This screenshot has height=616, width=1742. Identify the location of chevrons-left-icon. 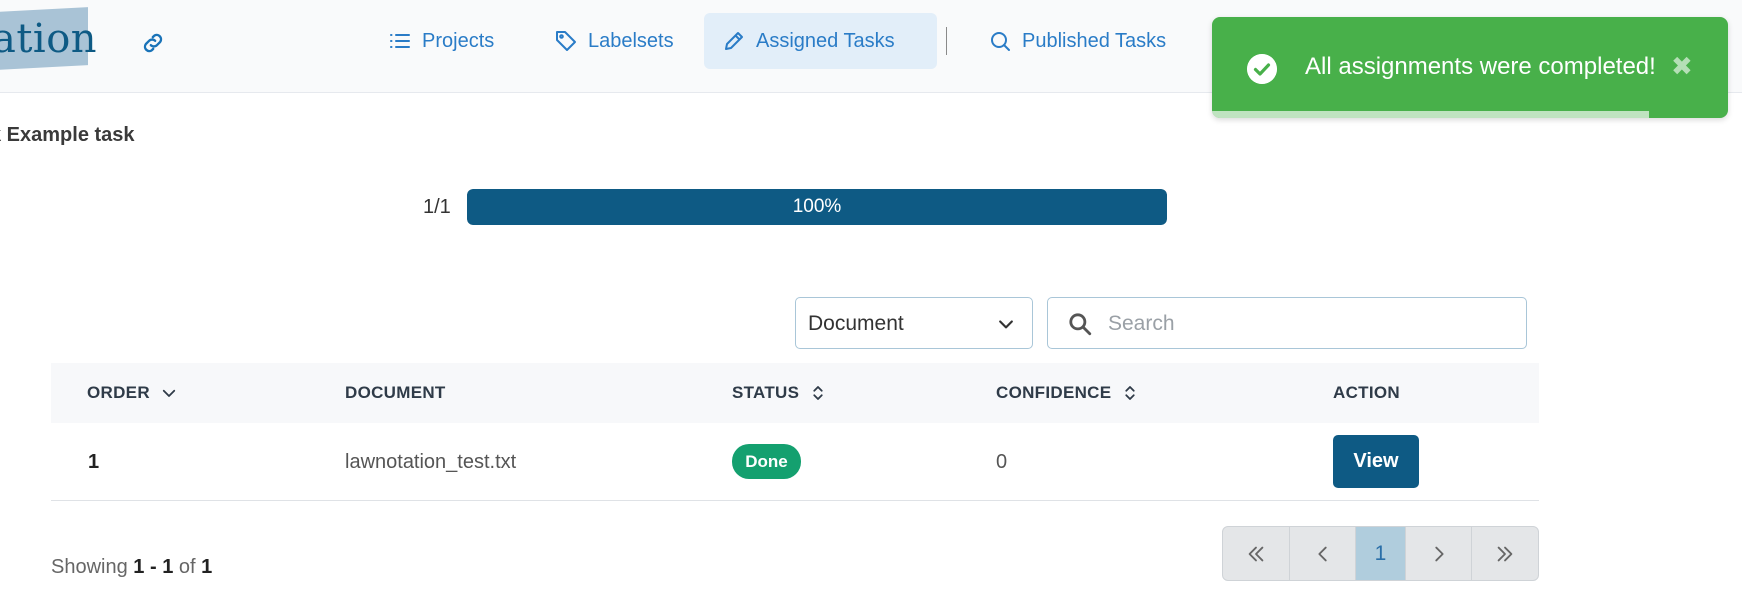
(1256, 553).